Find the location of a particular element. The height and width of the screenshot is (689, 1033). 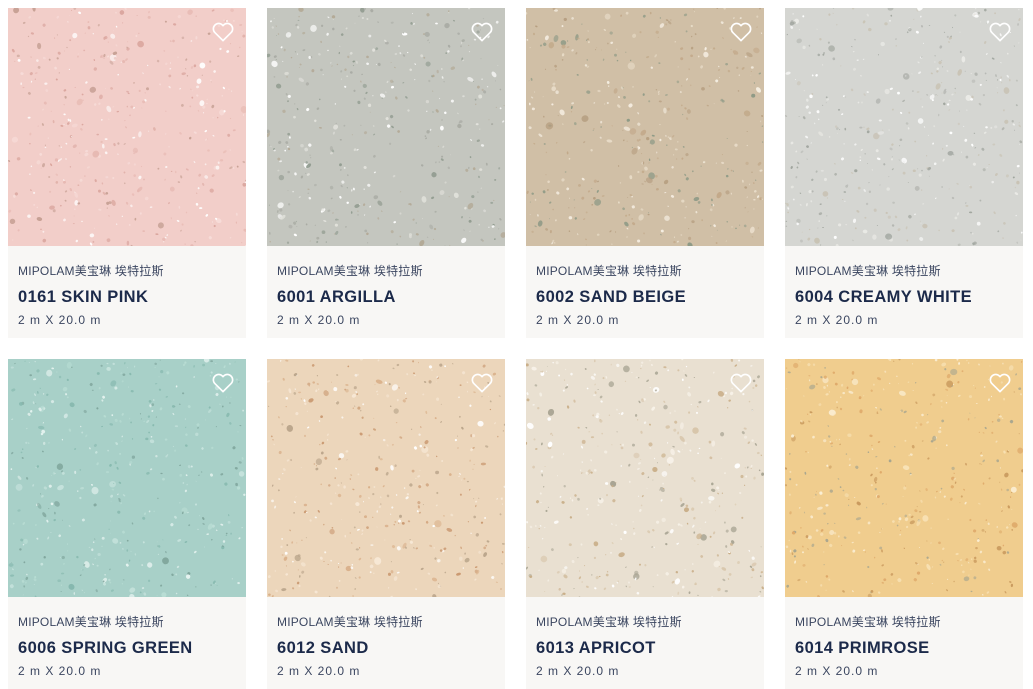

product-name: 6006 SPRING GREEN is located at coordinates (127, 648).